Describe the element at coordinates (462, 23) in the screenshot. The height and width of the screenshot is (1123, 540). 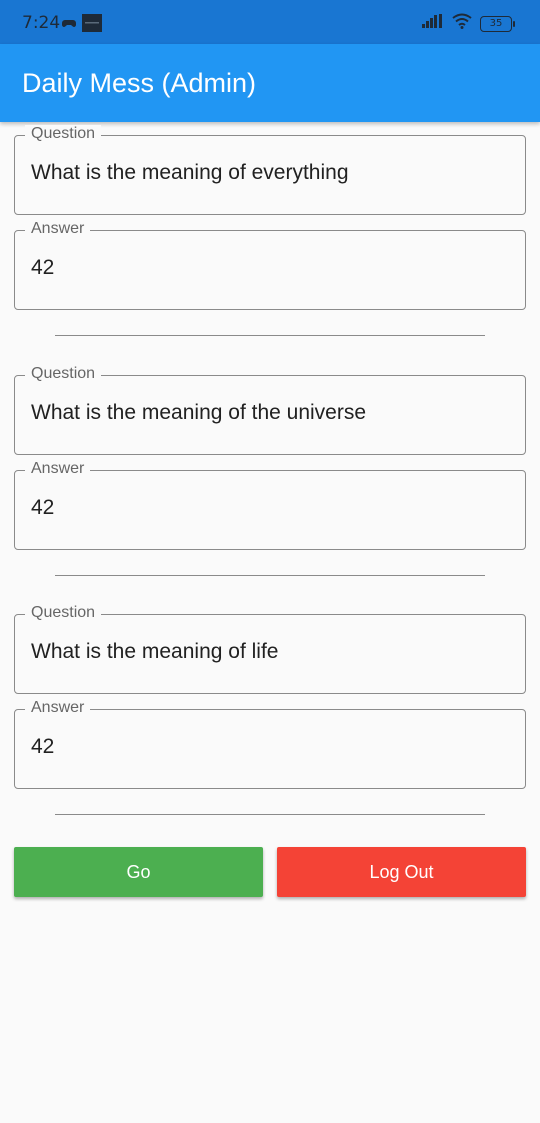
I see `wifi-icon` at that location.